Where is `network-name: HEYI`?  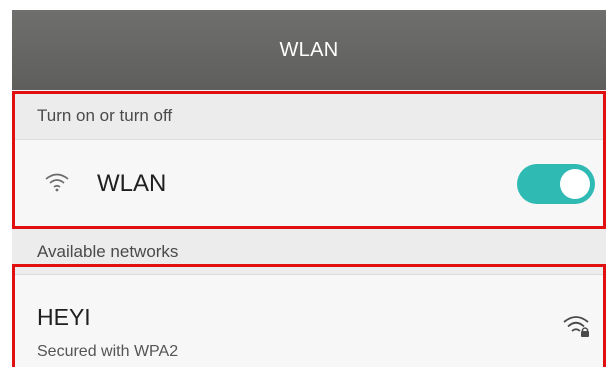
network-name: HEYI is located at coordinates (64, 317).